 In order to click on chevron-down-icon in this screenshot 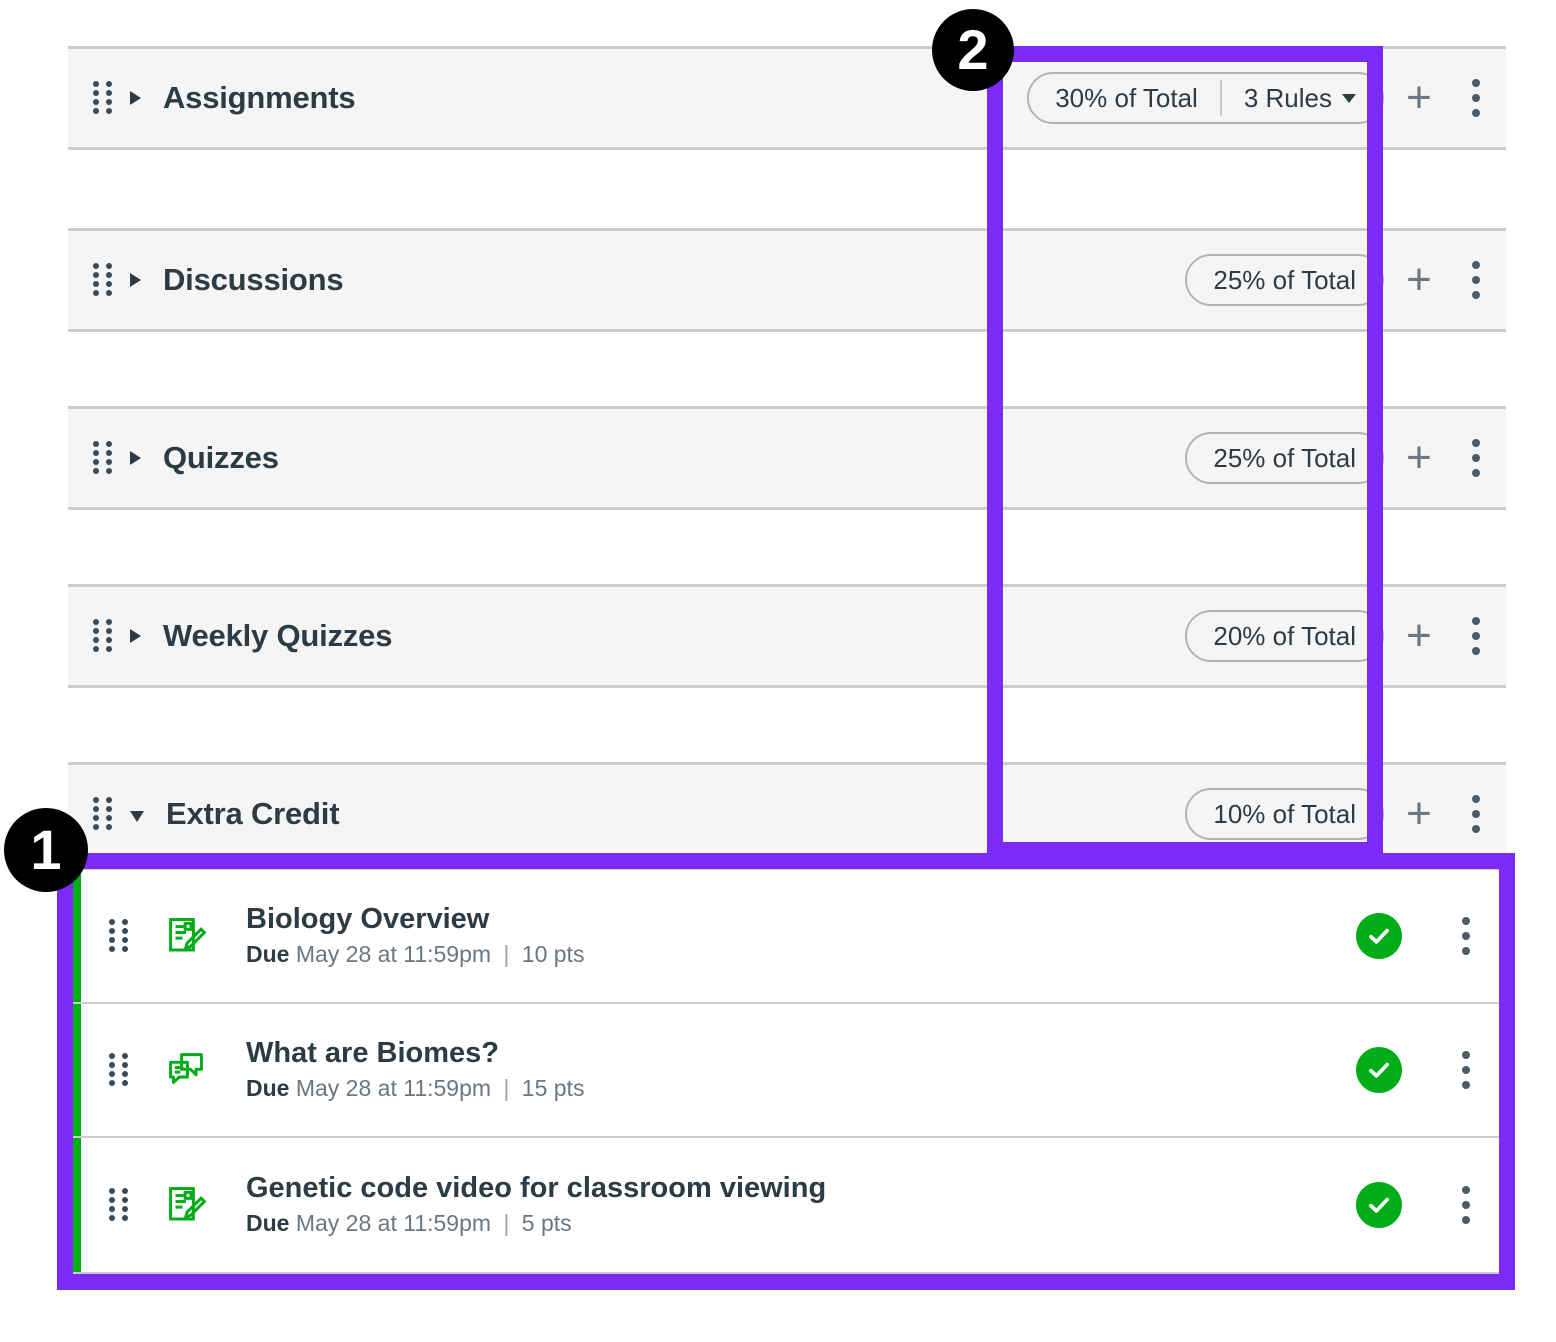, I will do `click(1349, 98)`.